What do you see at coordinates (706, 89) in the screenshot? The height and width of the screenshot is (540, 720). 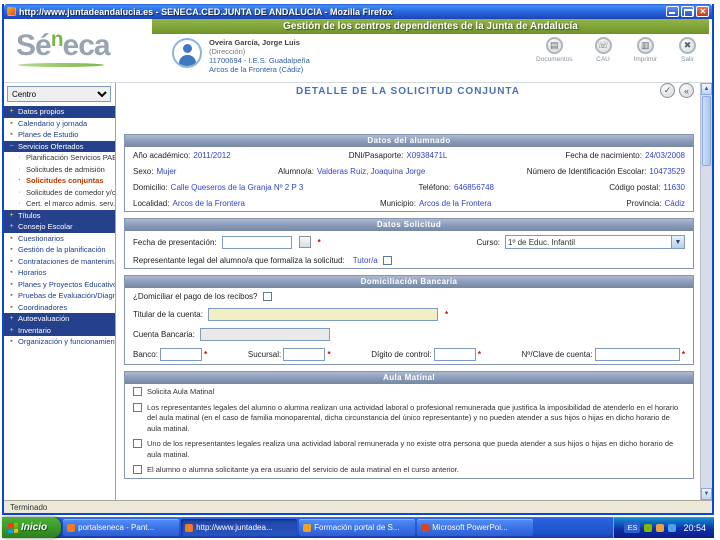 I see `scroll-up-icon: ▲` at bounding box center [706, 89].